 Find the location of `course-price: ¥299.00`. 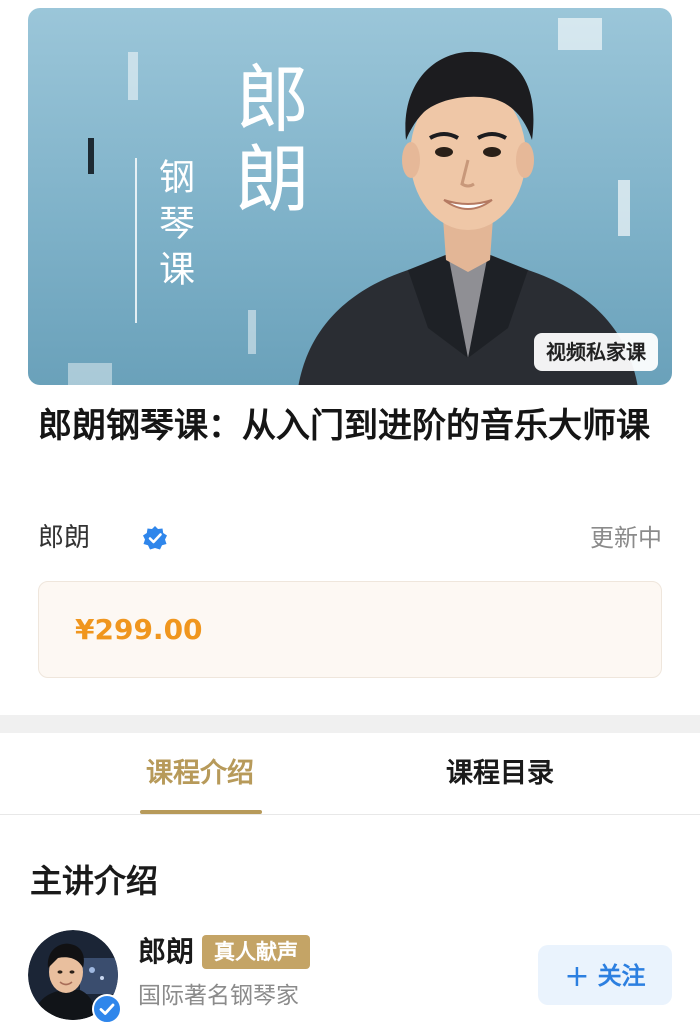

course-price: ¥299.00 is located at coordinates (139, 629).